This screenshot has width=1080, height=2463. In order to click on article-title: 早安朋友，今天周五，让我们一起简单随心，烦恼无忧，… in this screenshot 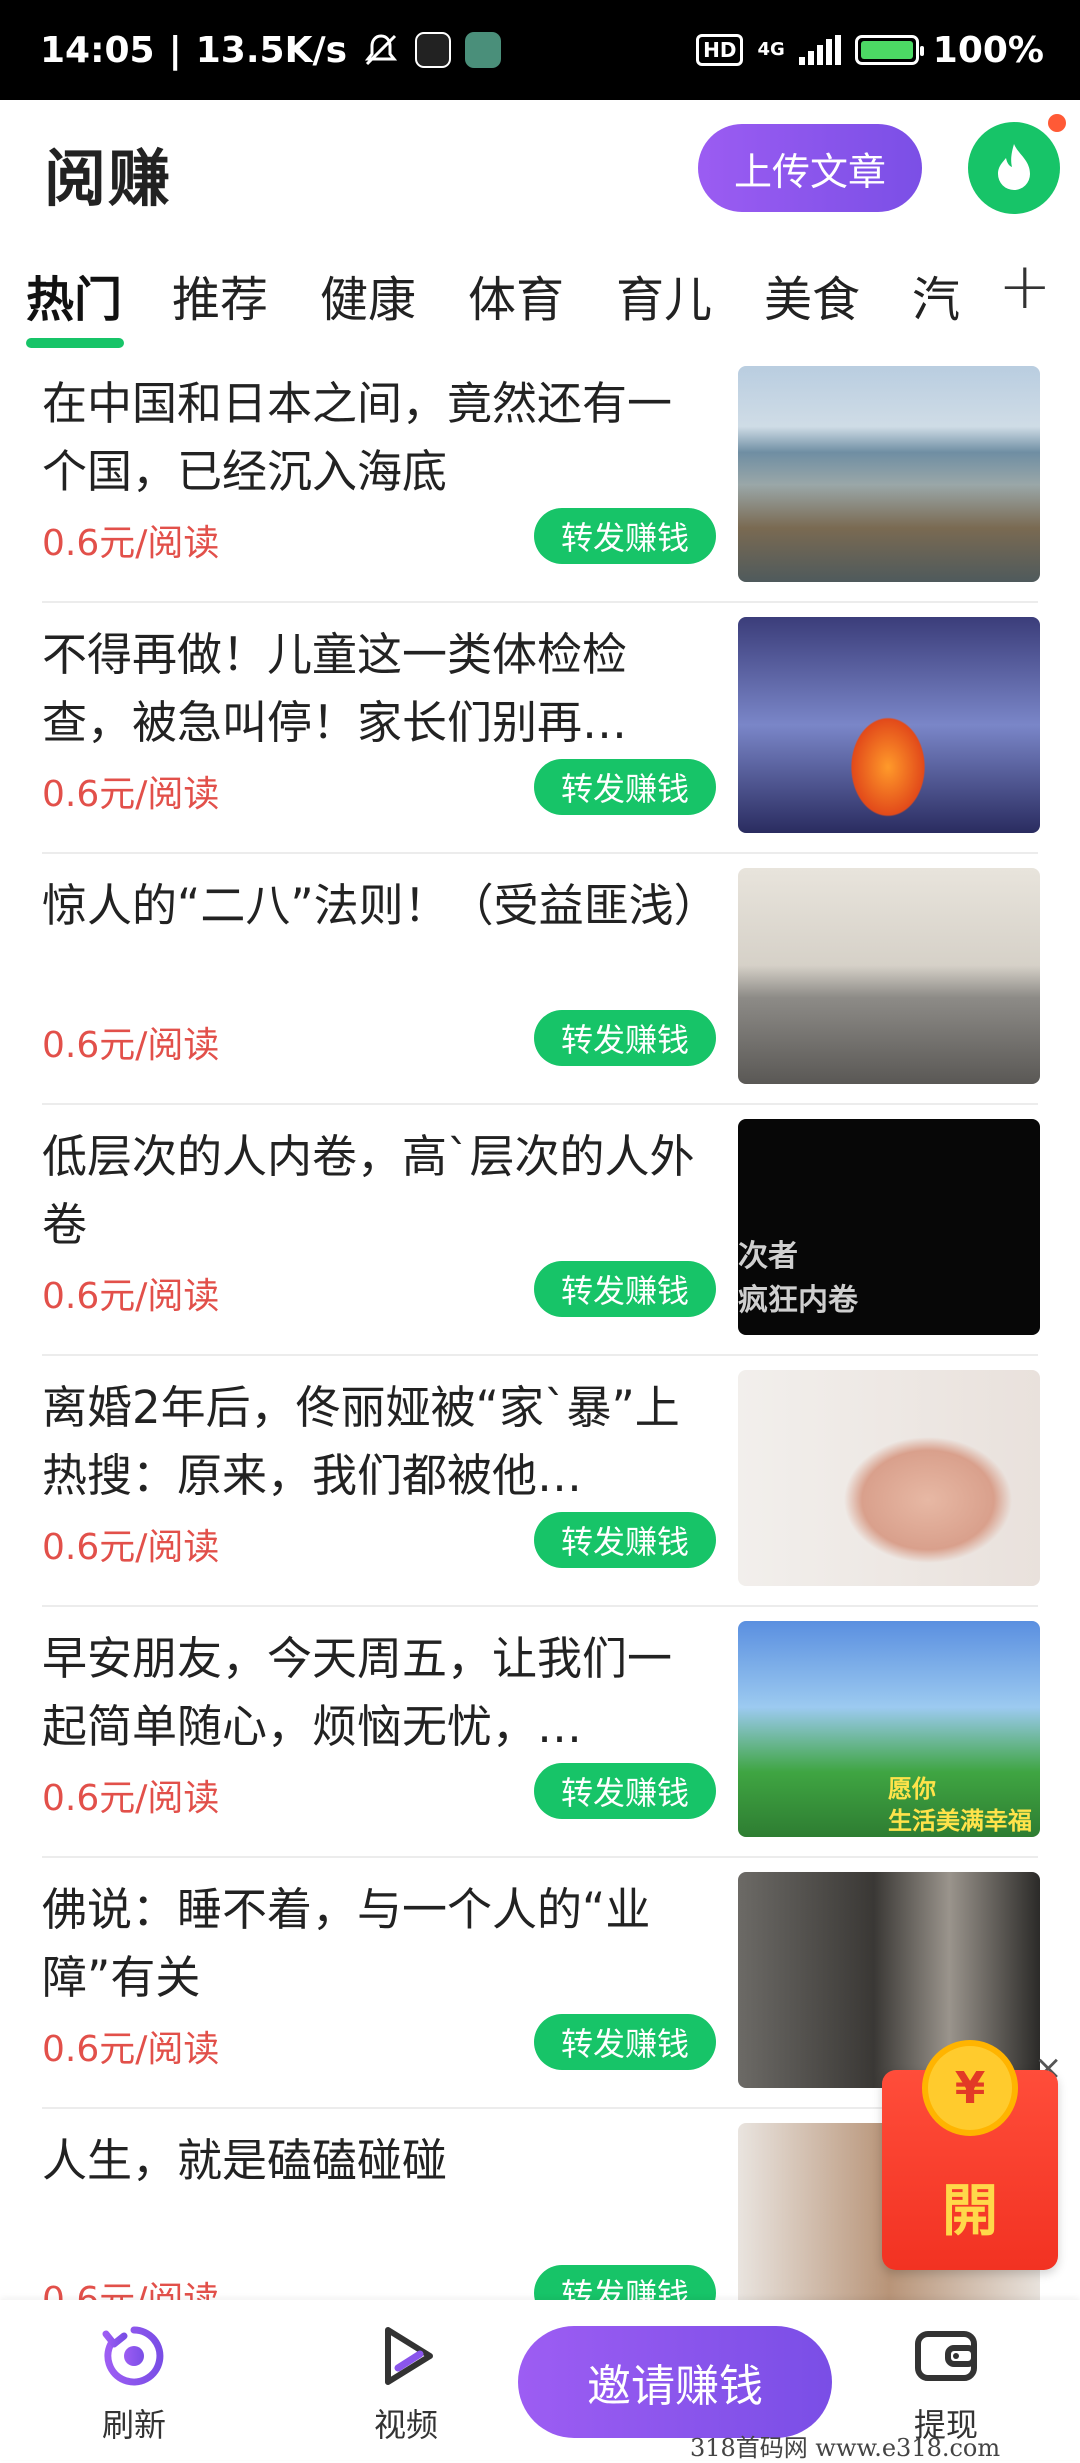, I will do `click(357, 1692)`.